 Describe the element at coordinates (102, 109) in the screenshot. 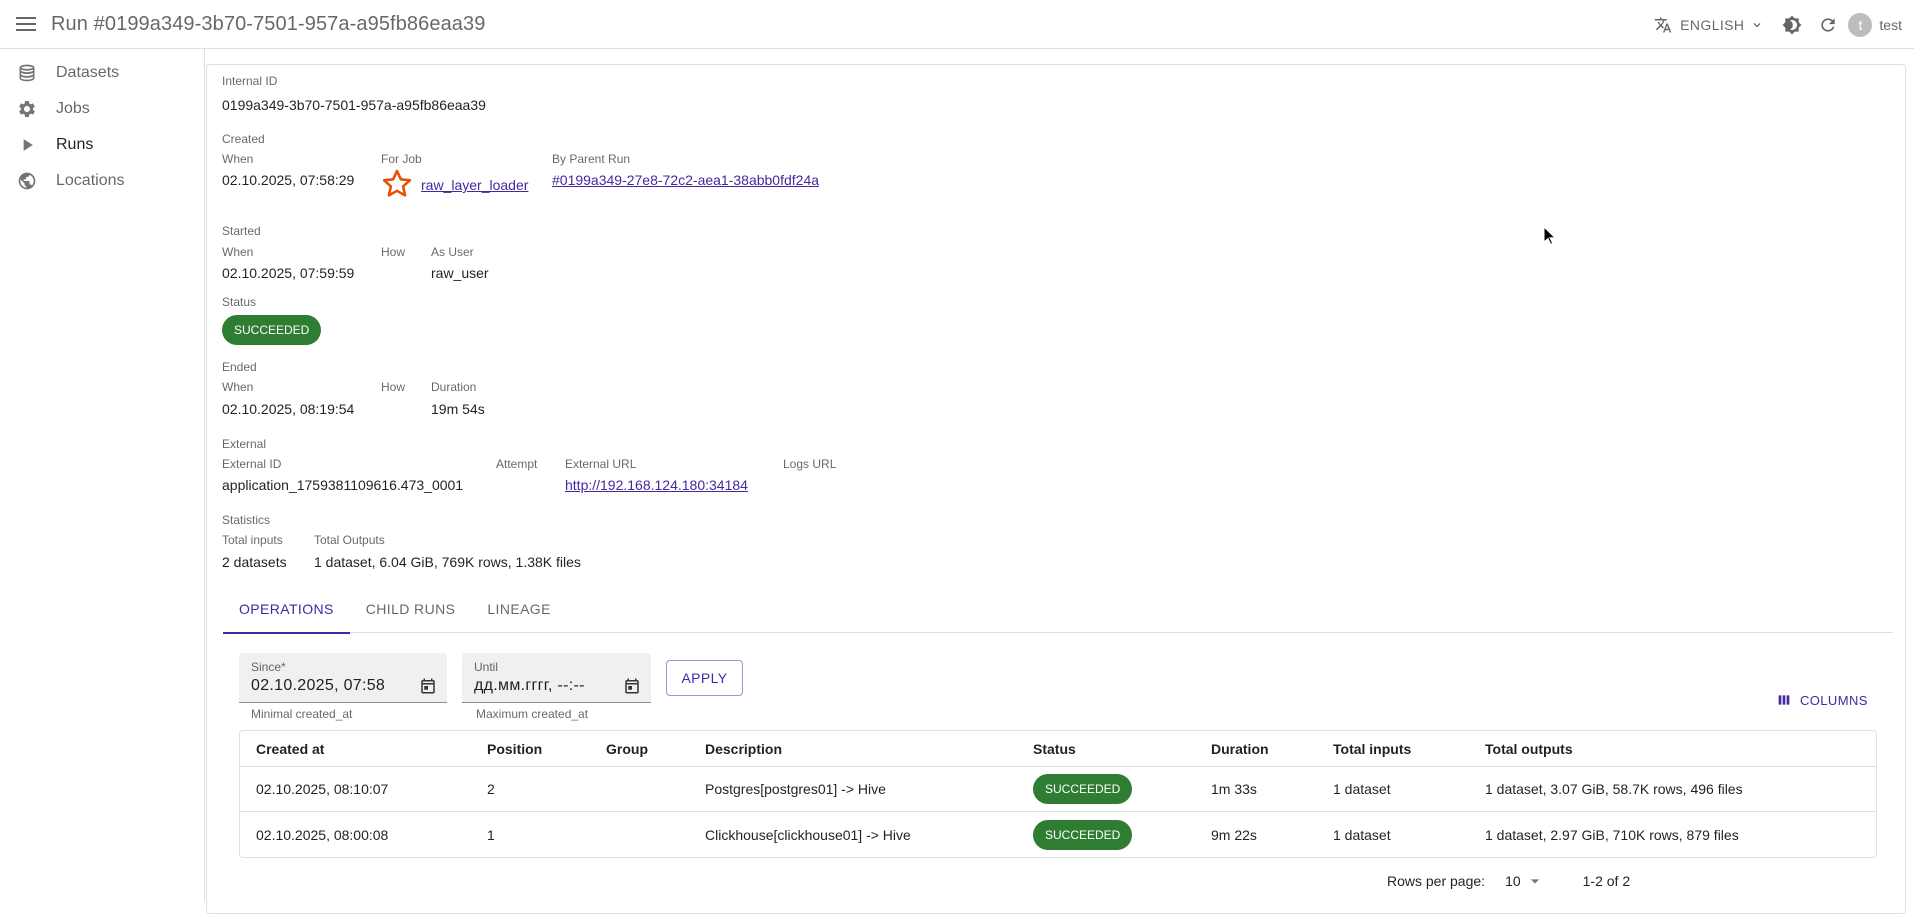

I see `sidebar-item-jobs: Jobs` at that location.